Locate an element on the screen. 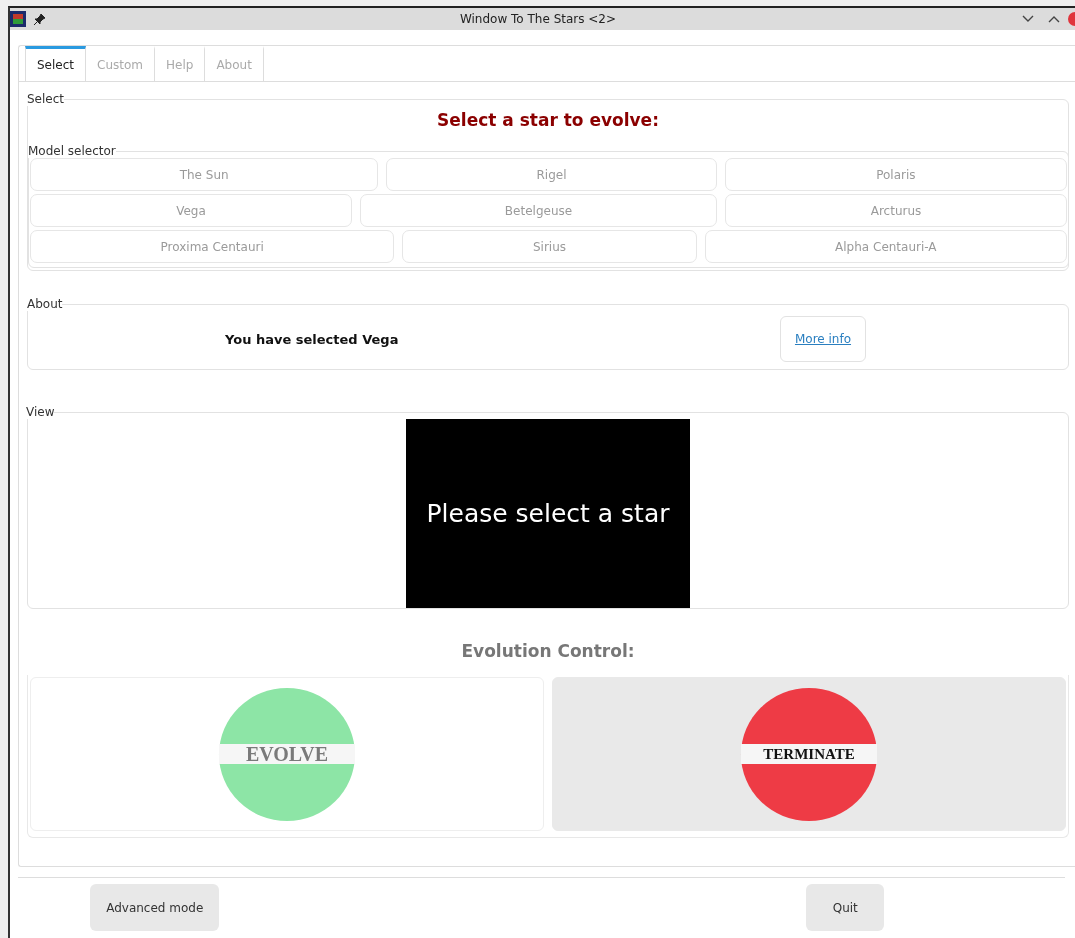  view-message: Please select a star is located at coordinates (548, 513).